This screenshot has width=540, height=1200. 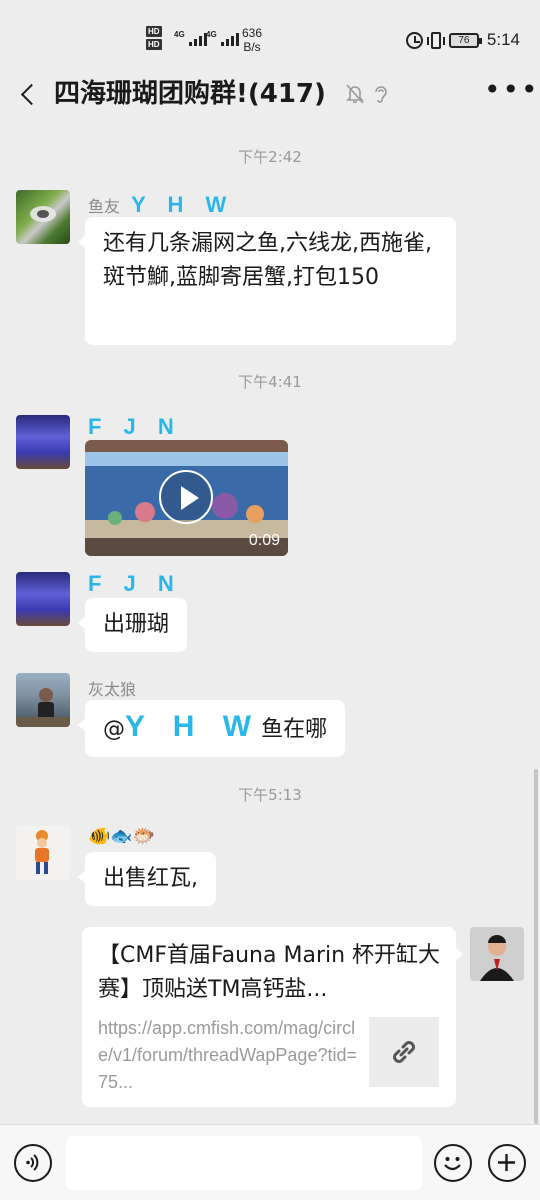 What do you see at coordinates (435, 40) in the screenshot?
I see `vibrate-icon` at bounding box center [435, 40].